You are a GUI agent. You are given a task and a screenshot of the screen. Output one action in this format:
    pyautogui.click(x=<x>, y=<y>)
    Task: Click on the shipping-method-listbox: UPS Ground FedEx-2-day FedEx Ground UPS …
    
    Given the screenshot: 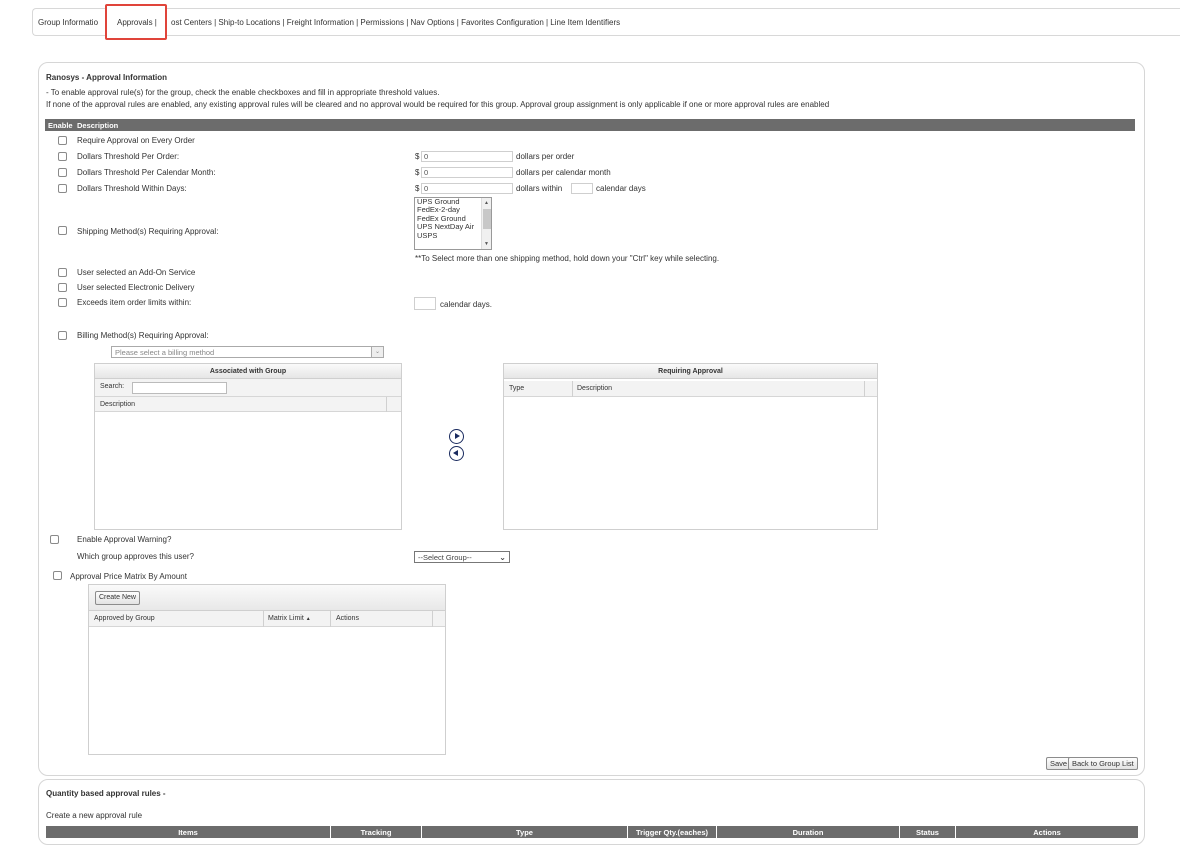 What is the action you would take?
    pyautogui.click(x=453, y=223)
    